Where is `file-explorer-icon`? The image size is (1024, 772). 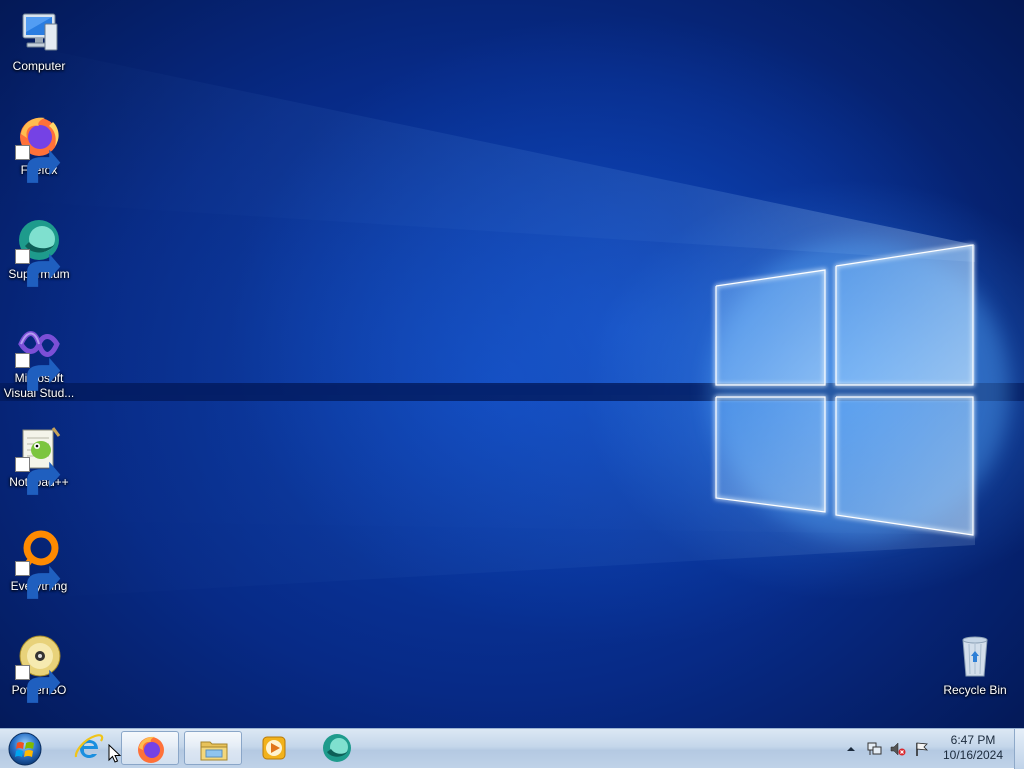
file-explorer-icon is located at coordinates (214, 749).